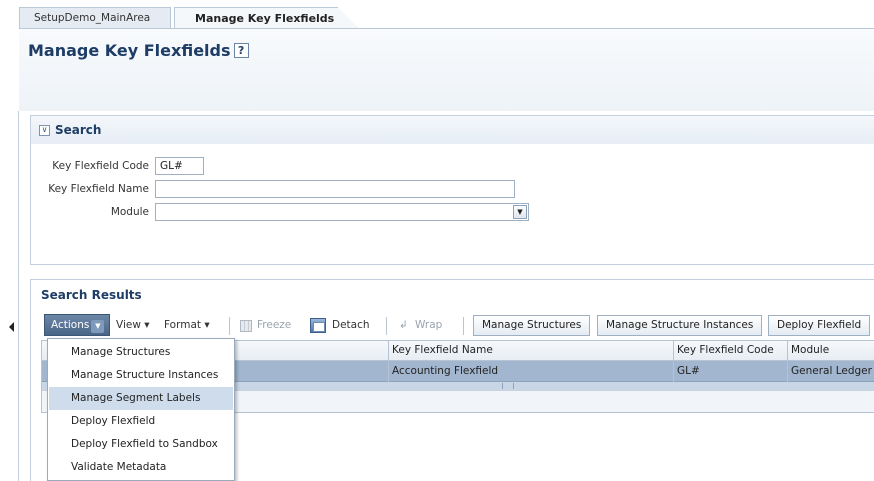 This screenshot has height=481, width=874. Describe the element at coordinates (437, 14) in the screenshot. I see `tab-bar: SetupDemo_MainArea Manage Key Flexfields` at that location.